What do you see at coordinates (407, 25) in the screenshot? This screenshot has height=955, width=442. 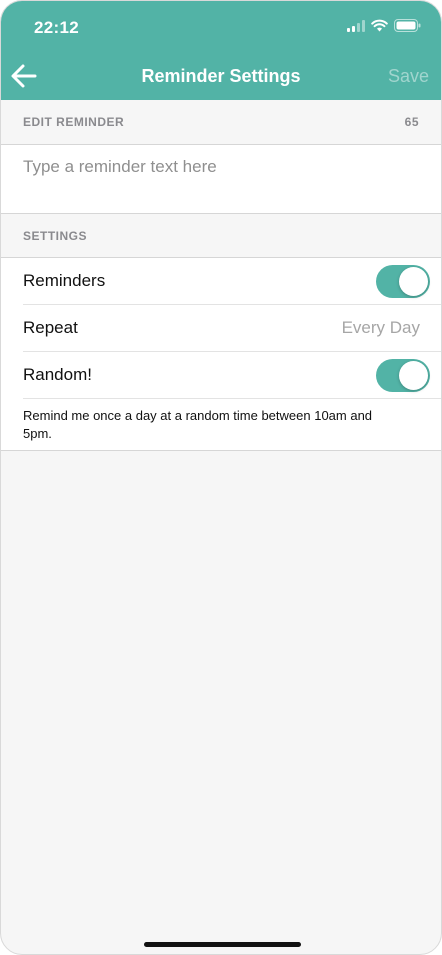 I see `battery-icon` at bounding box center [407, 25].